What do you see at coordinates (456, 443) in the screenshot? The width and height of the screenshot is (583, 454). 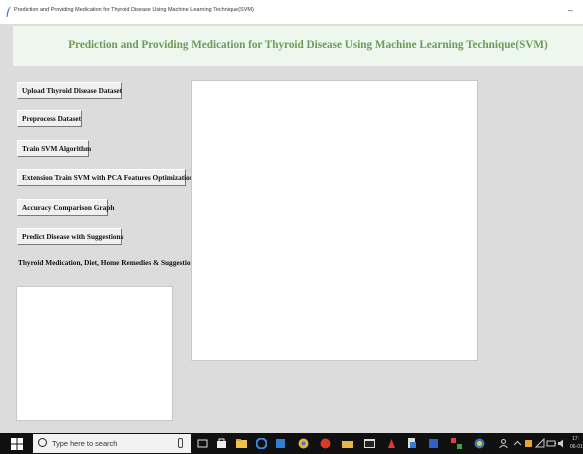 I see `app-multicolor-icon` at bounding box center [456, 443].